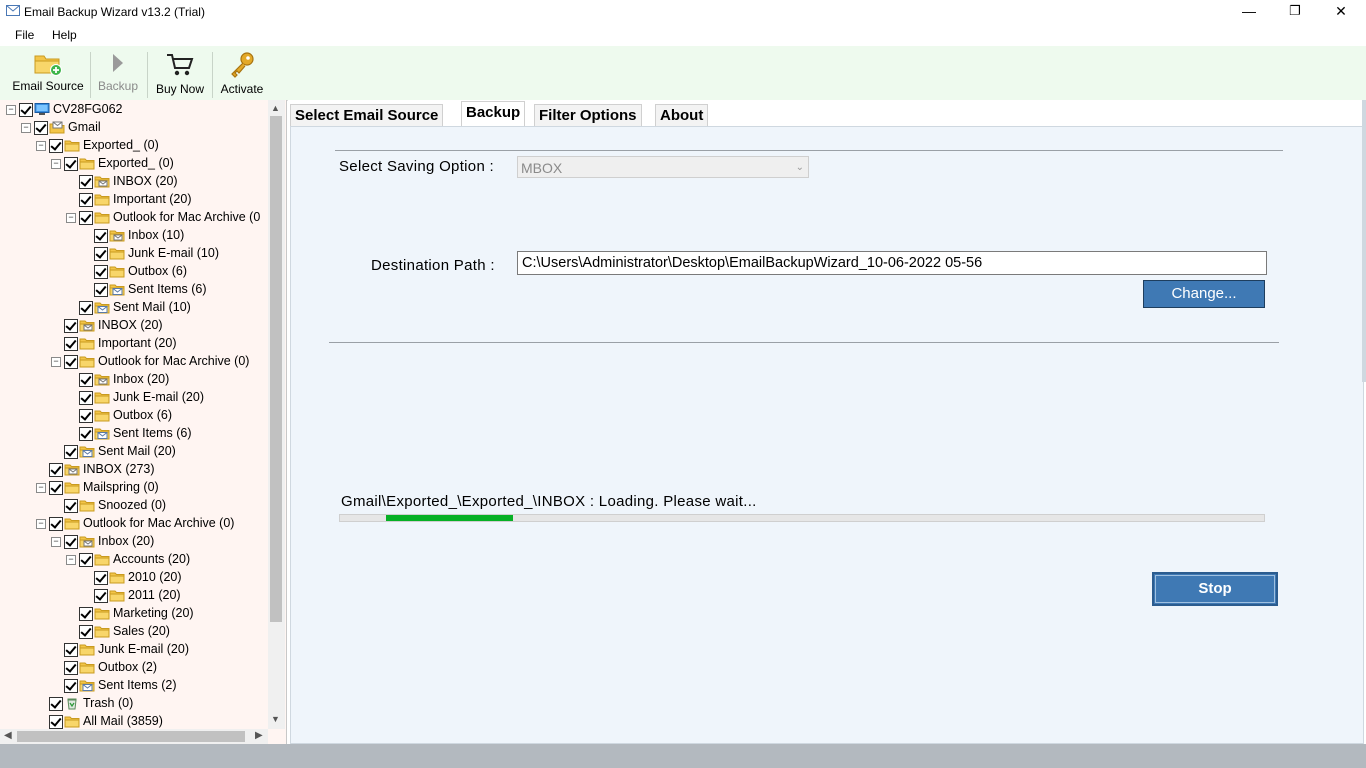  What do you see at coordinates (275, 719) in the screenshot?
I see `scroll-down-icon: ▼` at bounding box center [275, 719].